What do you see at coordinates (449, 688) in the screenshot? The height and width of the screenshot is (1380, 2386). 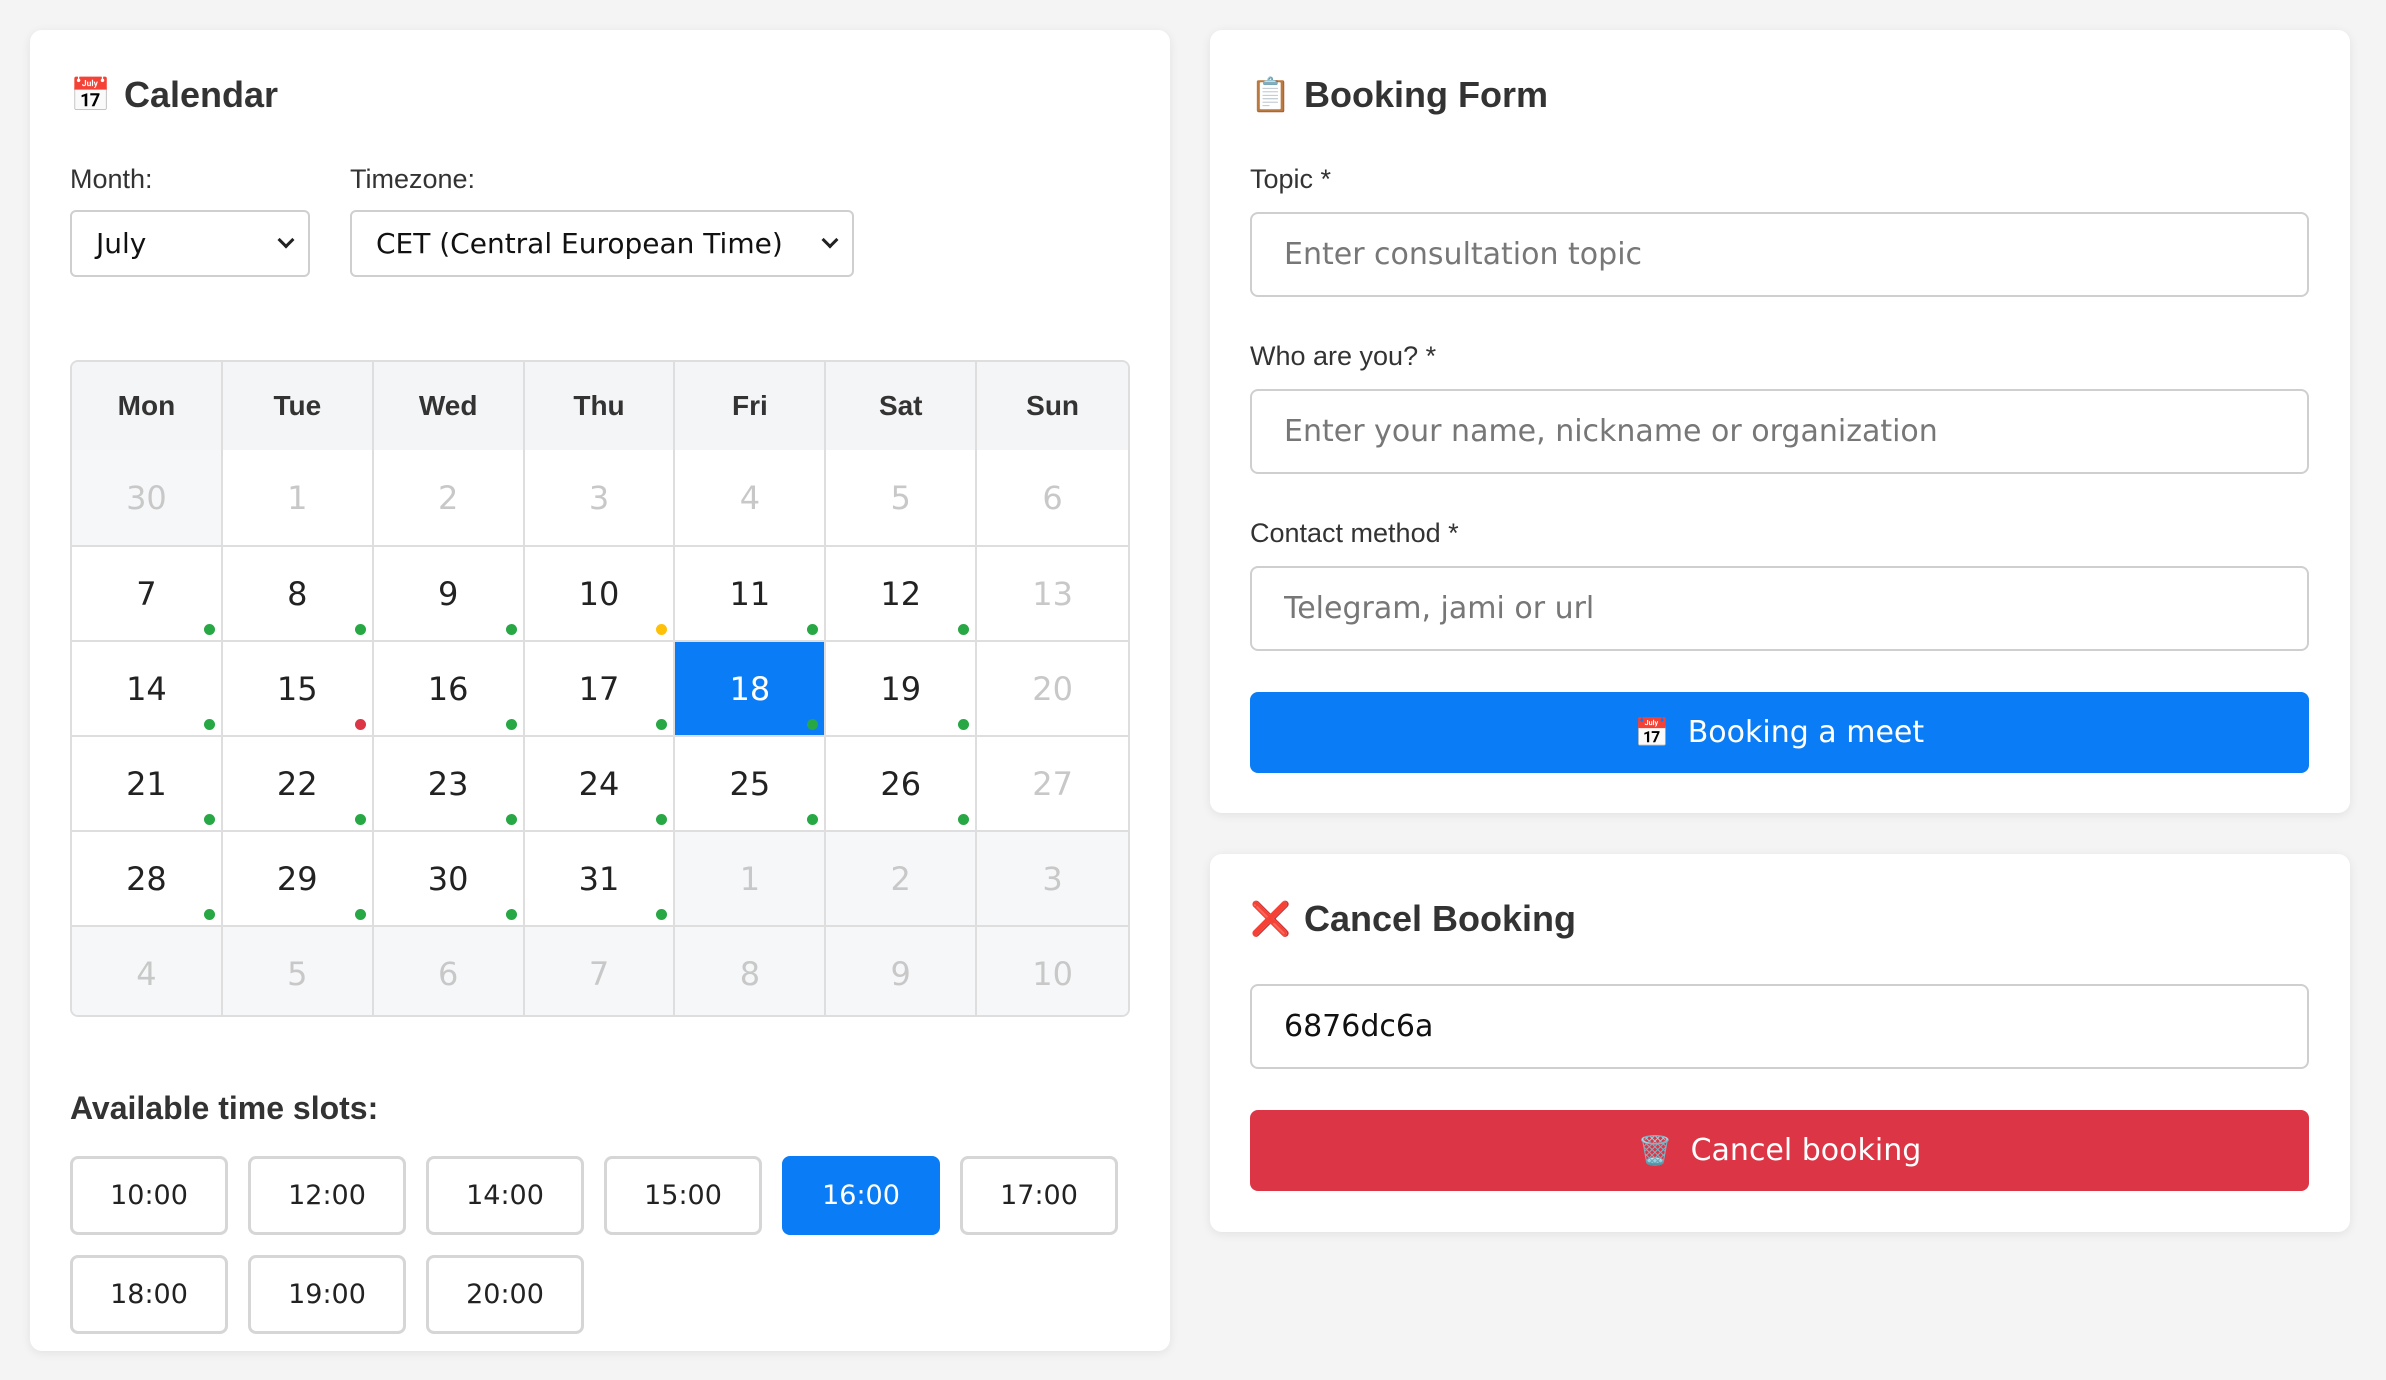 I see `calendar-day: 16` at bounding box center [449, 688].